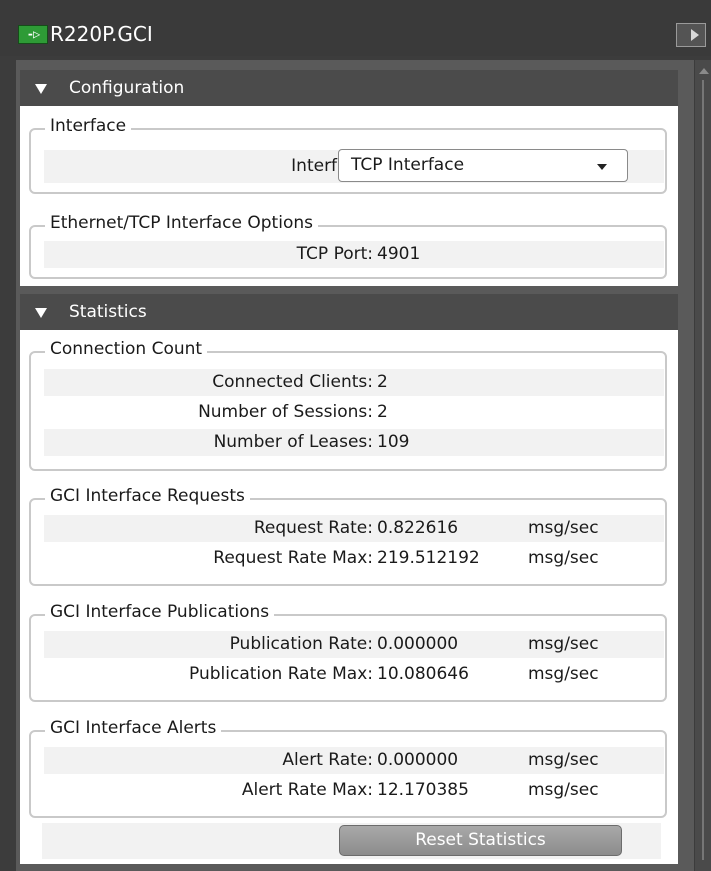 The height and width of the screenshot is (871, 711). What do you see at coordinates (602, 167) in the screenshot?
I see `chevron-down-icon` at bounding box center [602, 167].